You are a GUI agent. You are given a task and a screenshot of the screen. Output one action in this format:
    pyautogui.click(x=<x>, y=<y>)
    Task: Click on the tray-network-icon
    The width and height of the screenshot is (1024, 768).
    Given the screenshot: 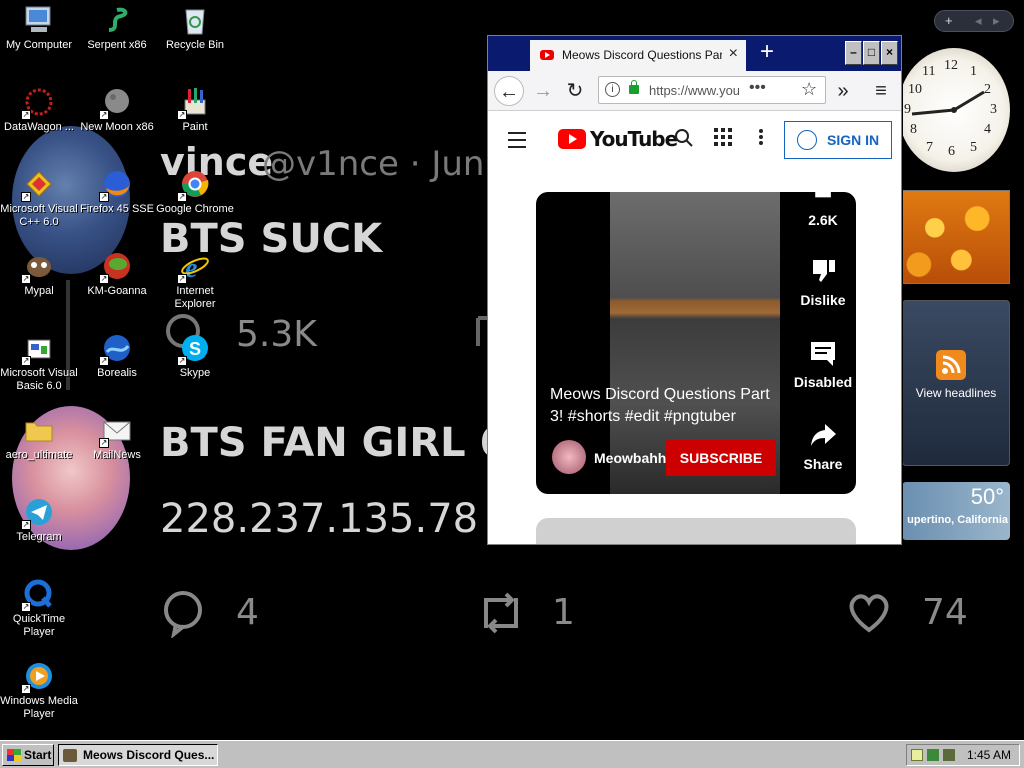 What is the action you would take?
    pyautogui.click(x=933, y=755)
    